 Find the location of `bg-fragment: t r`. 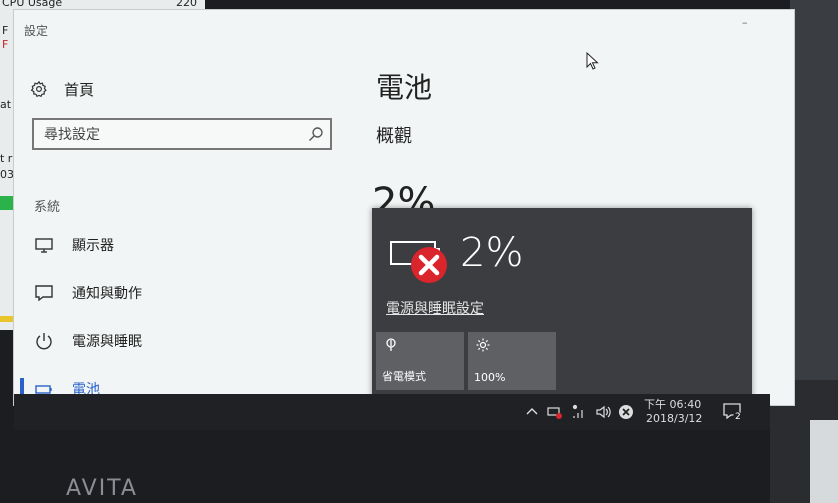

bg-fragment: t r is located at coordinates (6, 158).